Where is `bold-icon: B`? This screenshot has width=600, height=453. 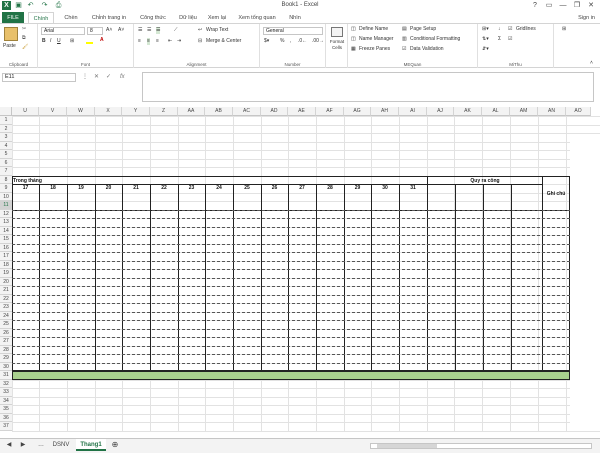 bold-icon: B is located at coordinates (44, 41).